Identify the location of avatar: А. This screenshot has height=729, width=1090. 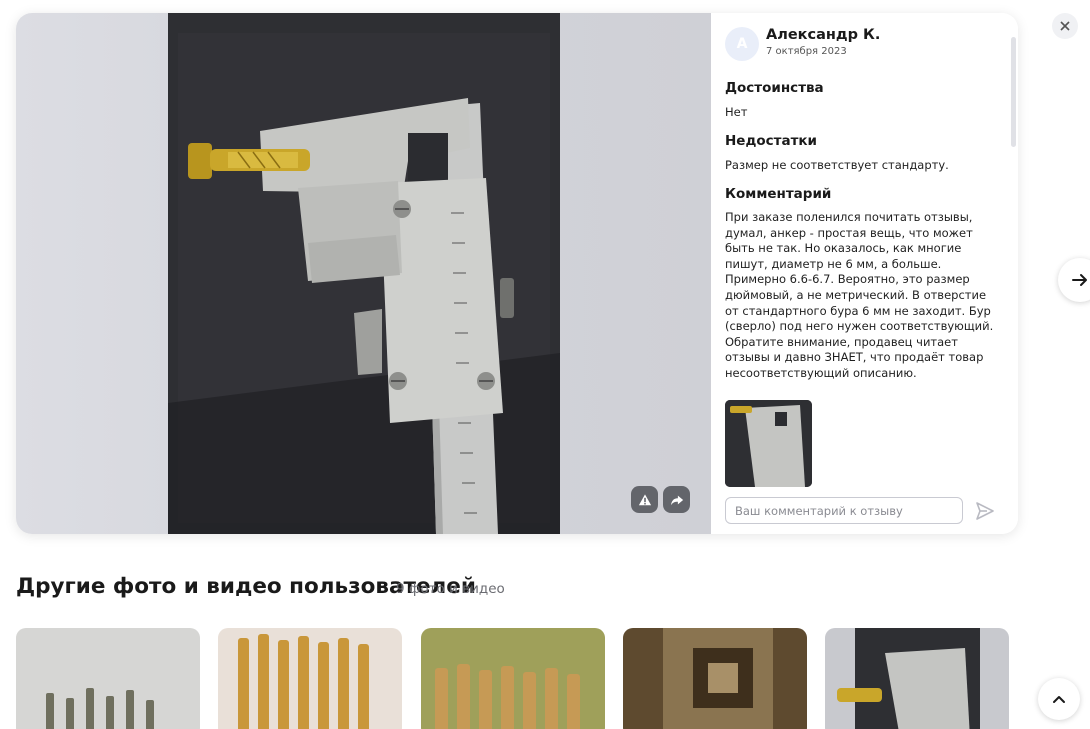
(742, 44).